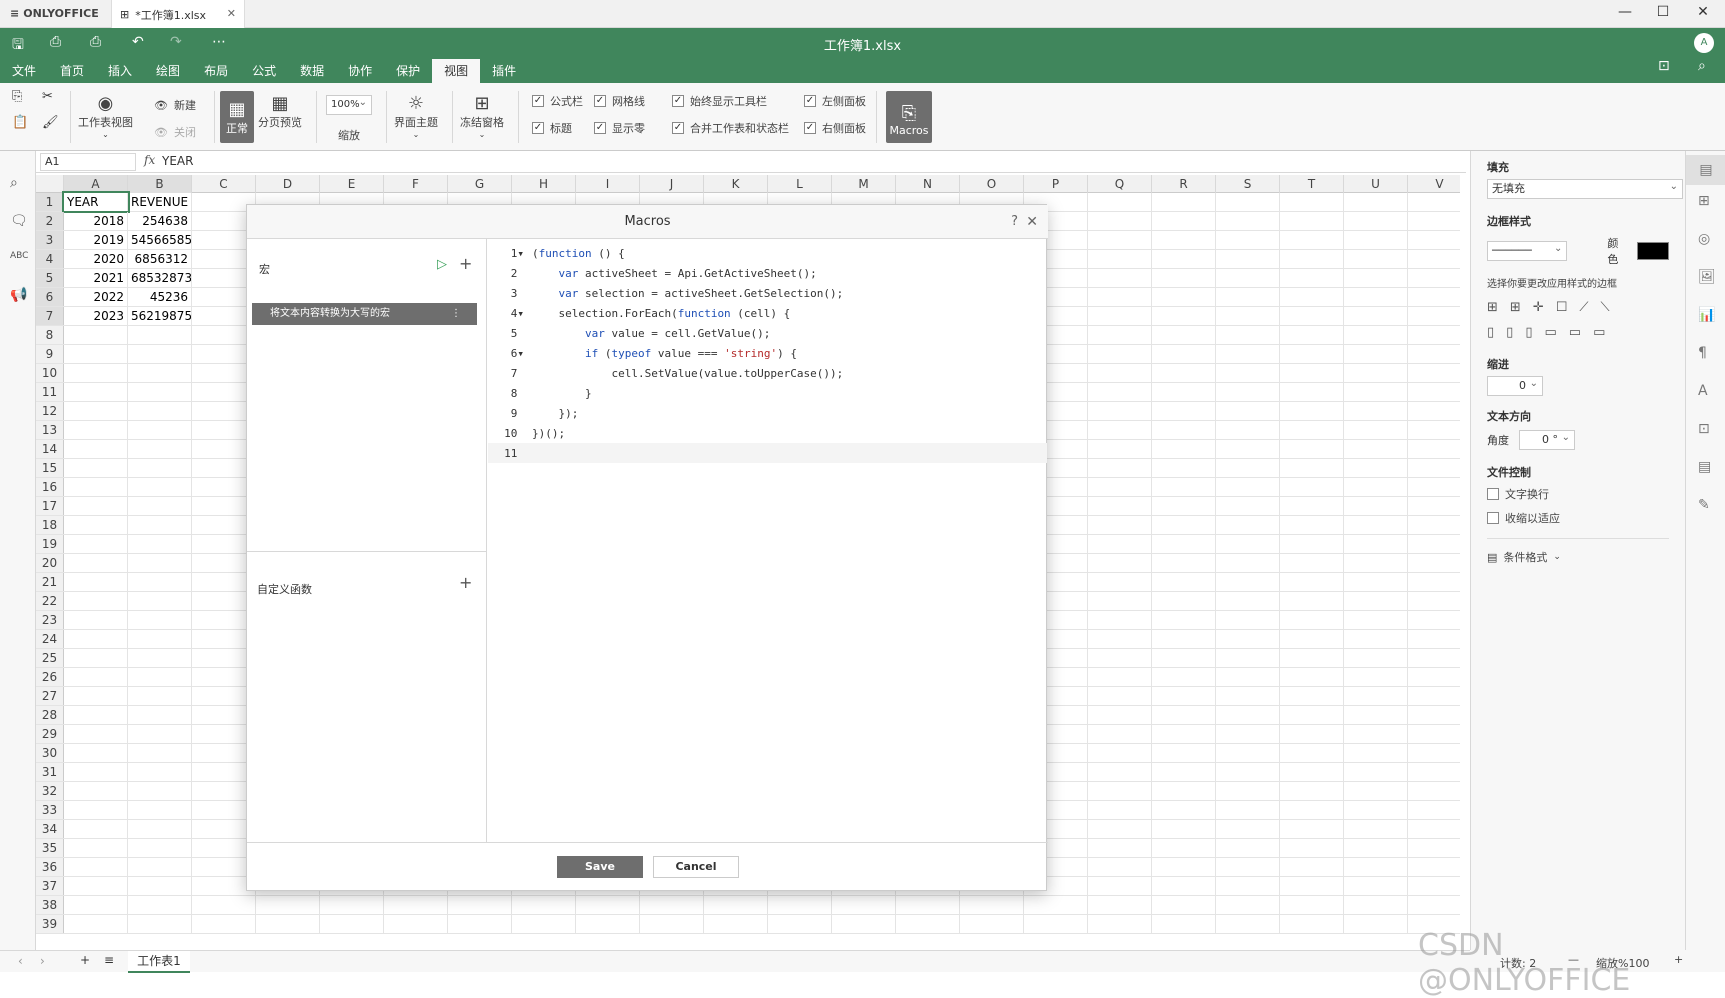 This screenshot has height=998, width=1725. Describe the element at coordinates (835, 128) in the screenshot. I see `view-option-checkbox: ✓ 右侧面板` at that location.